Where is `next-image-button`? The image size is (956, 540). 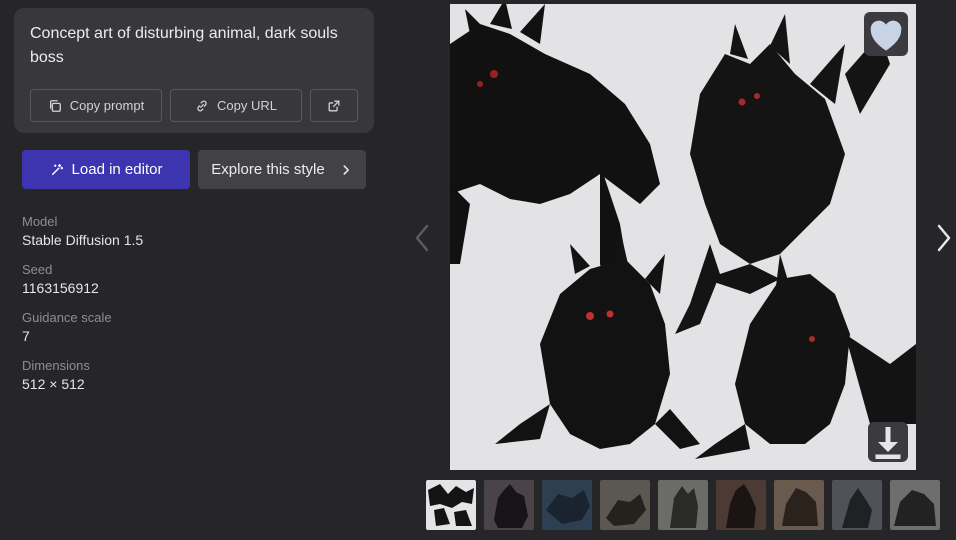 next-image-button is located at coordinates (944, 238).